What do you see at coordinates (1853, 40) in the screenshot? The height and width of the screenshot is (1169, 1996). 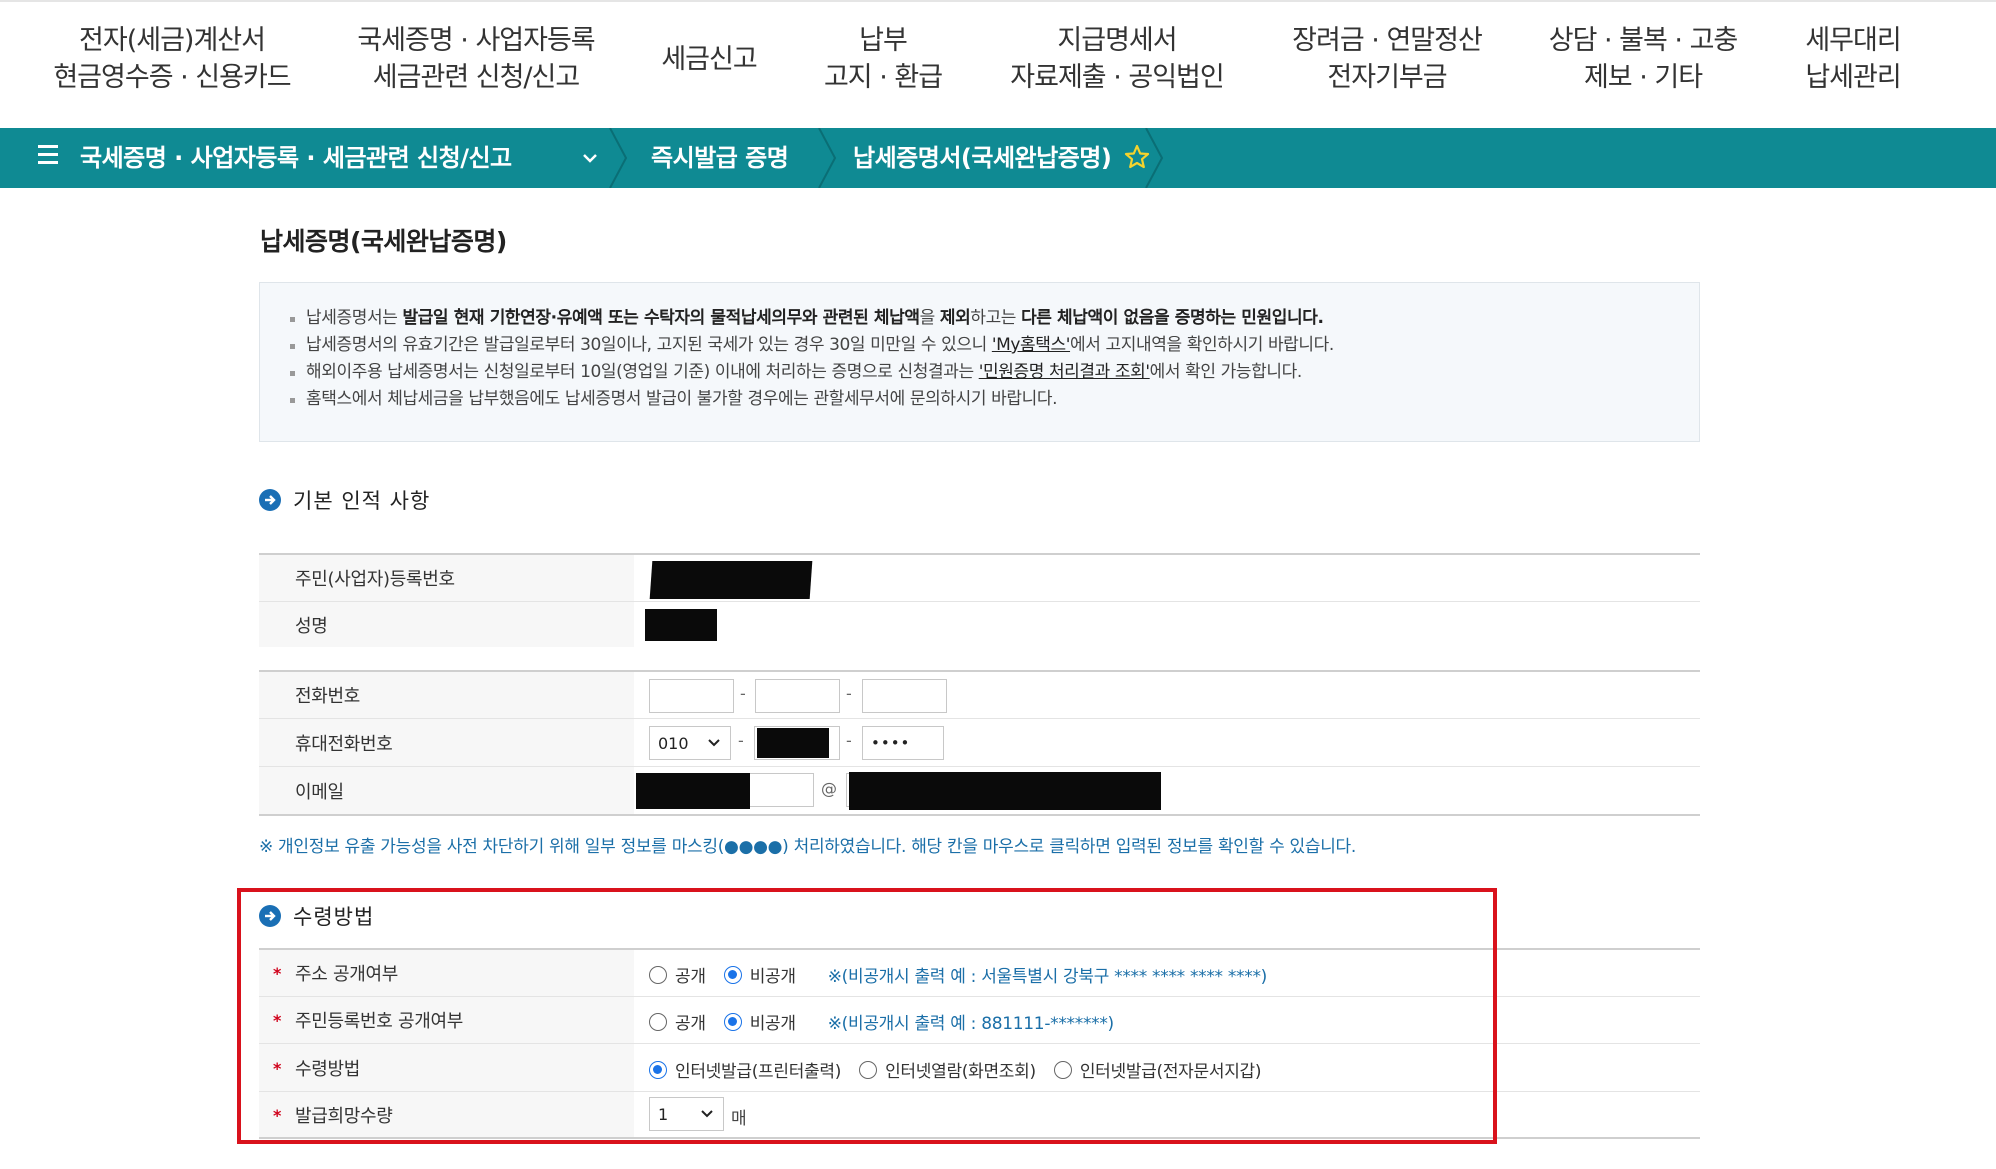 I see `nav-tax-agent-line1: 세무대리` at bounding box center [1853, 40].